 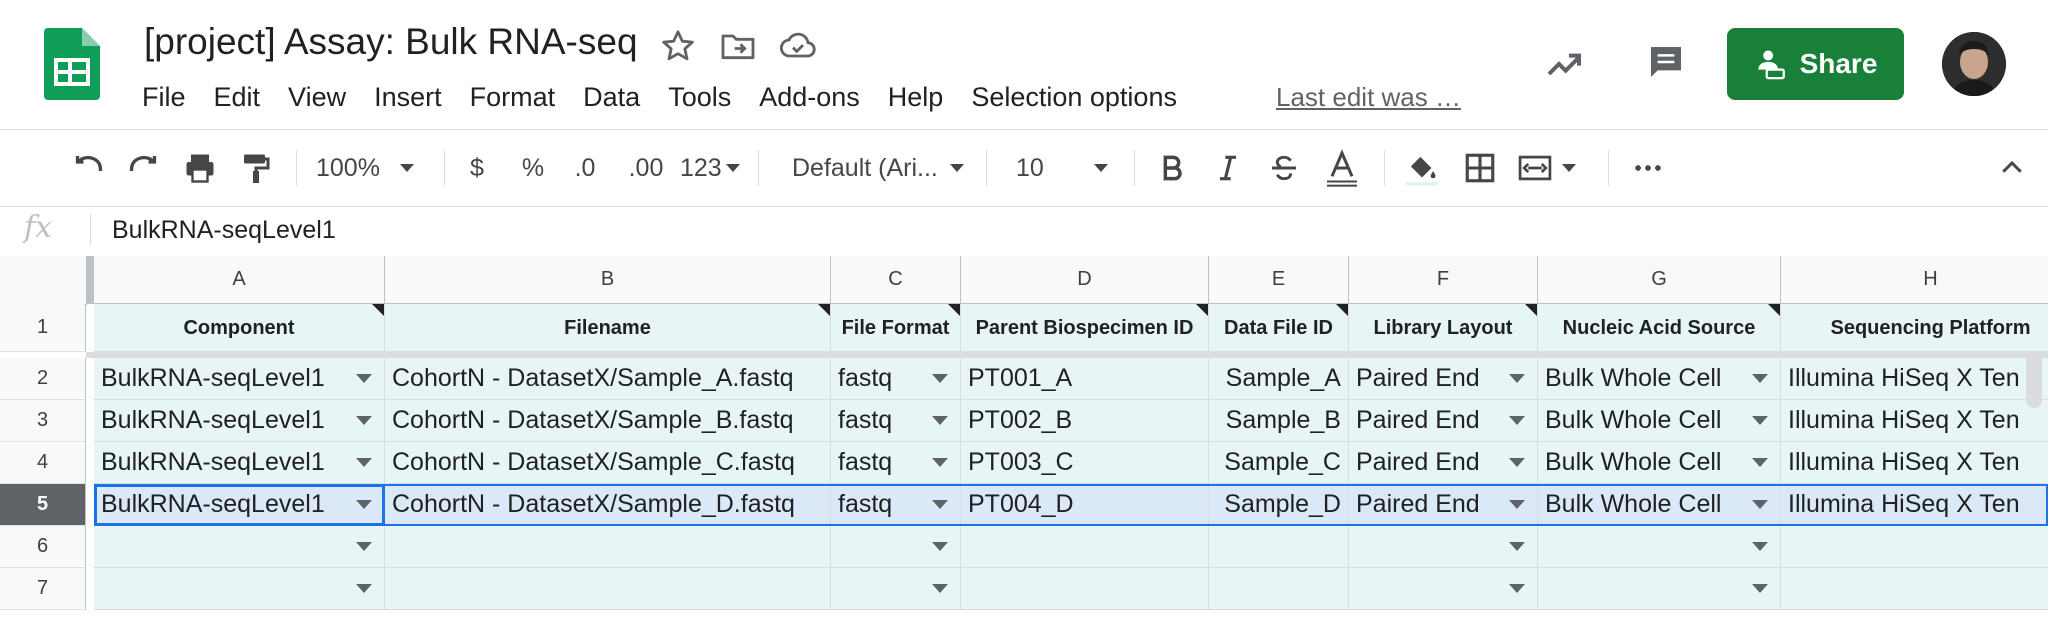 I want to click on avatar, so click(x=1974, y=64).